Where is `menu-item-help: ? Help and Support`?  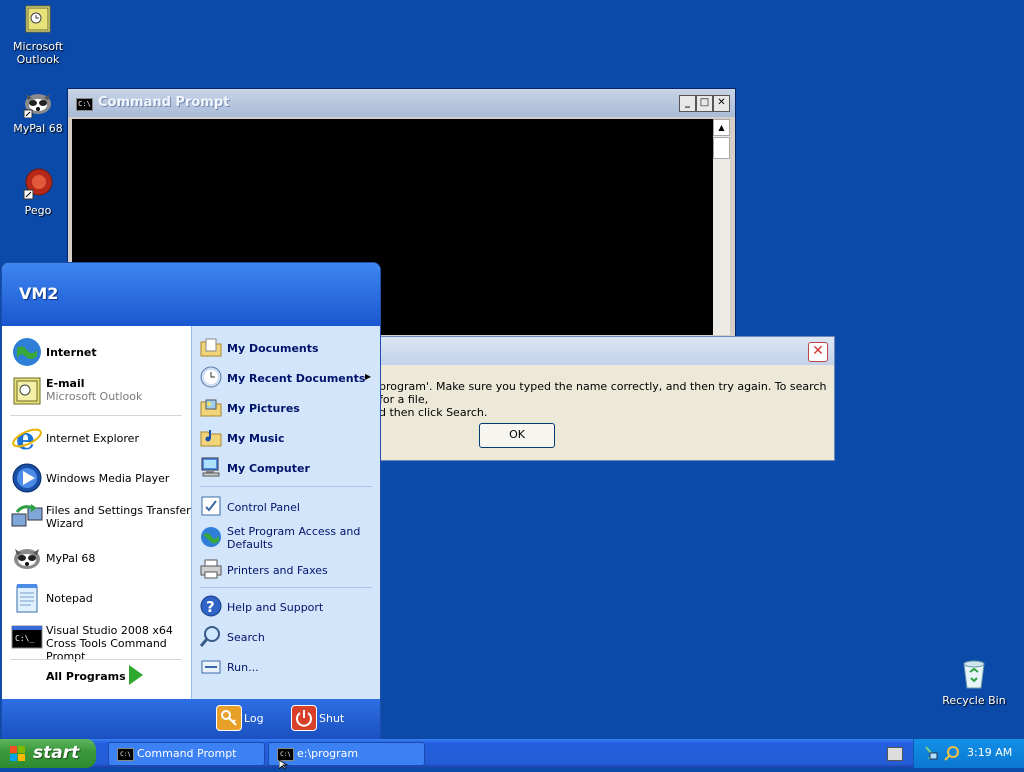
menu-item-help: ? Help and Support is located at coordinates (286, 606).